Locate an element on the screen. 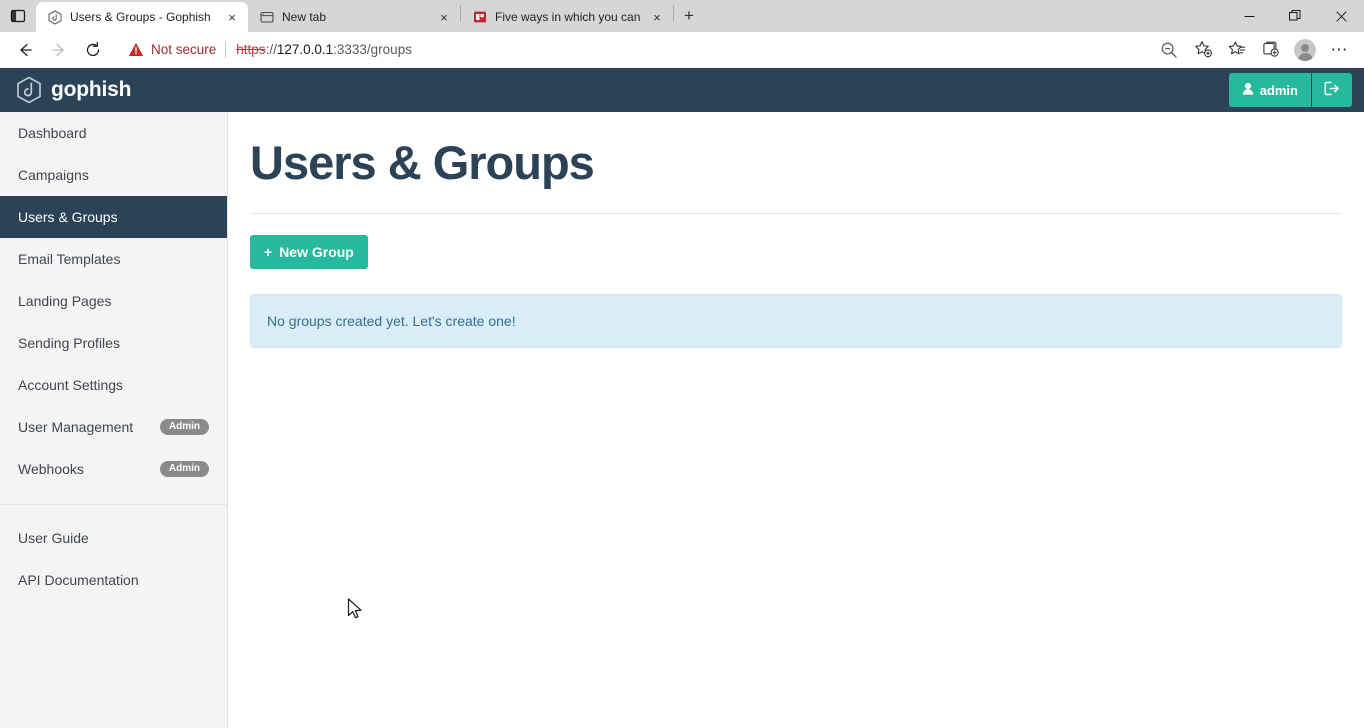 The image size is (1364, 728). sidebar-item-account-settings: Account Settings is located at coordinates (113, 385).